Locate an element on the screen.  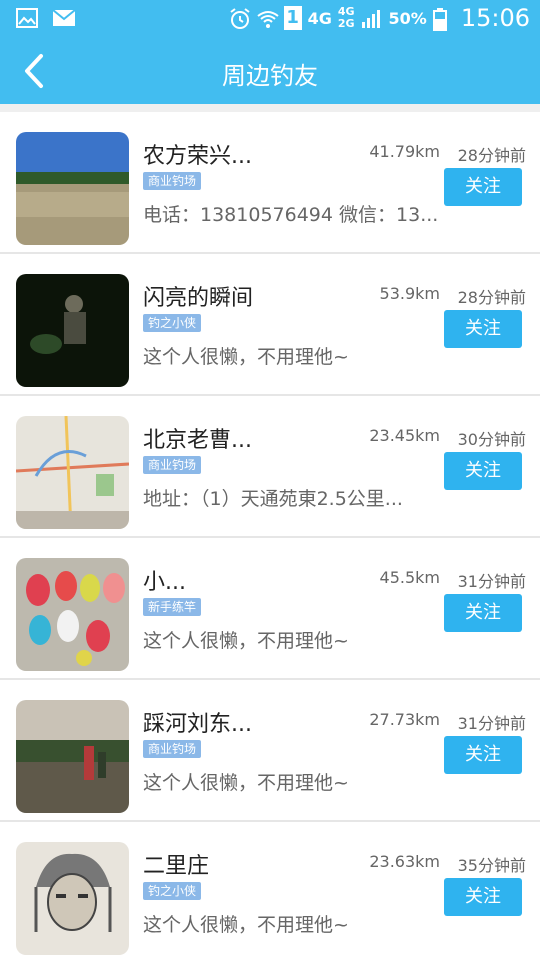
page-title: 周边钓友 is located at coordinates (270, 76).